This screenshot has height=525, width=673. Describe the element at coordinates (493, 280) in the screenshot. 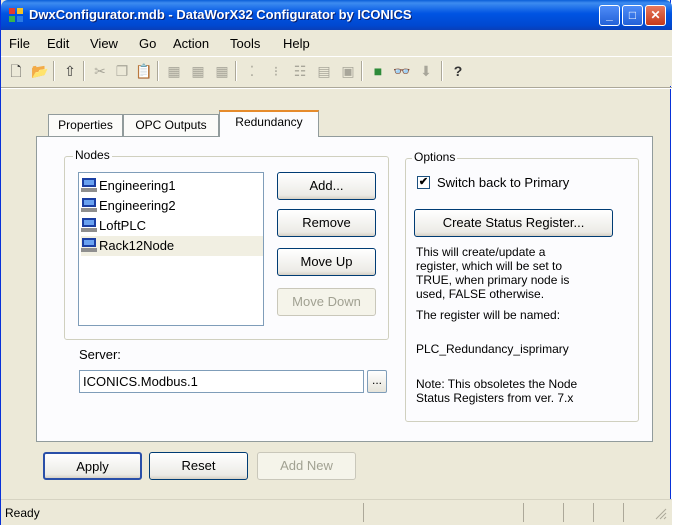

I see `description-line: TRUE, when primary node is` at that location.